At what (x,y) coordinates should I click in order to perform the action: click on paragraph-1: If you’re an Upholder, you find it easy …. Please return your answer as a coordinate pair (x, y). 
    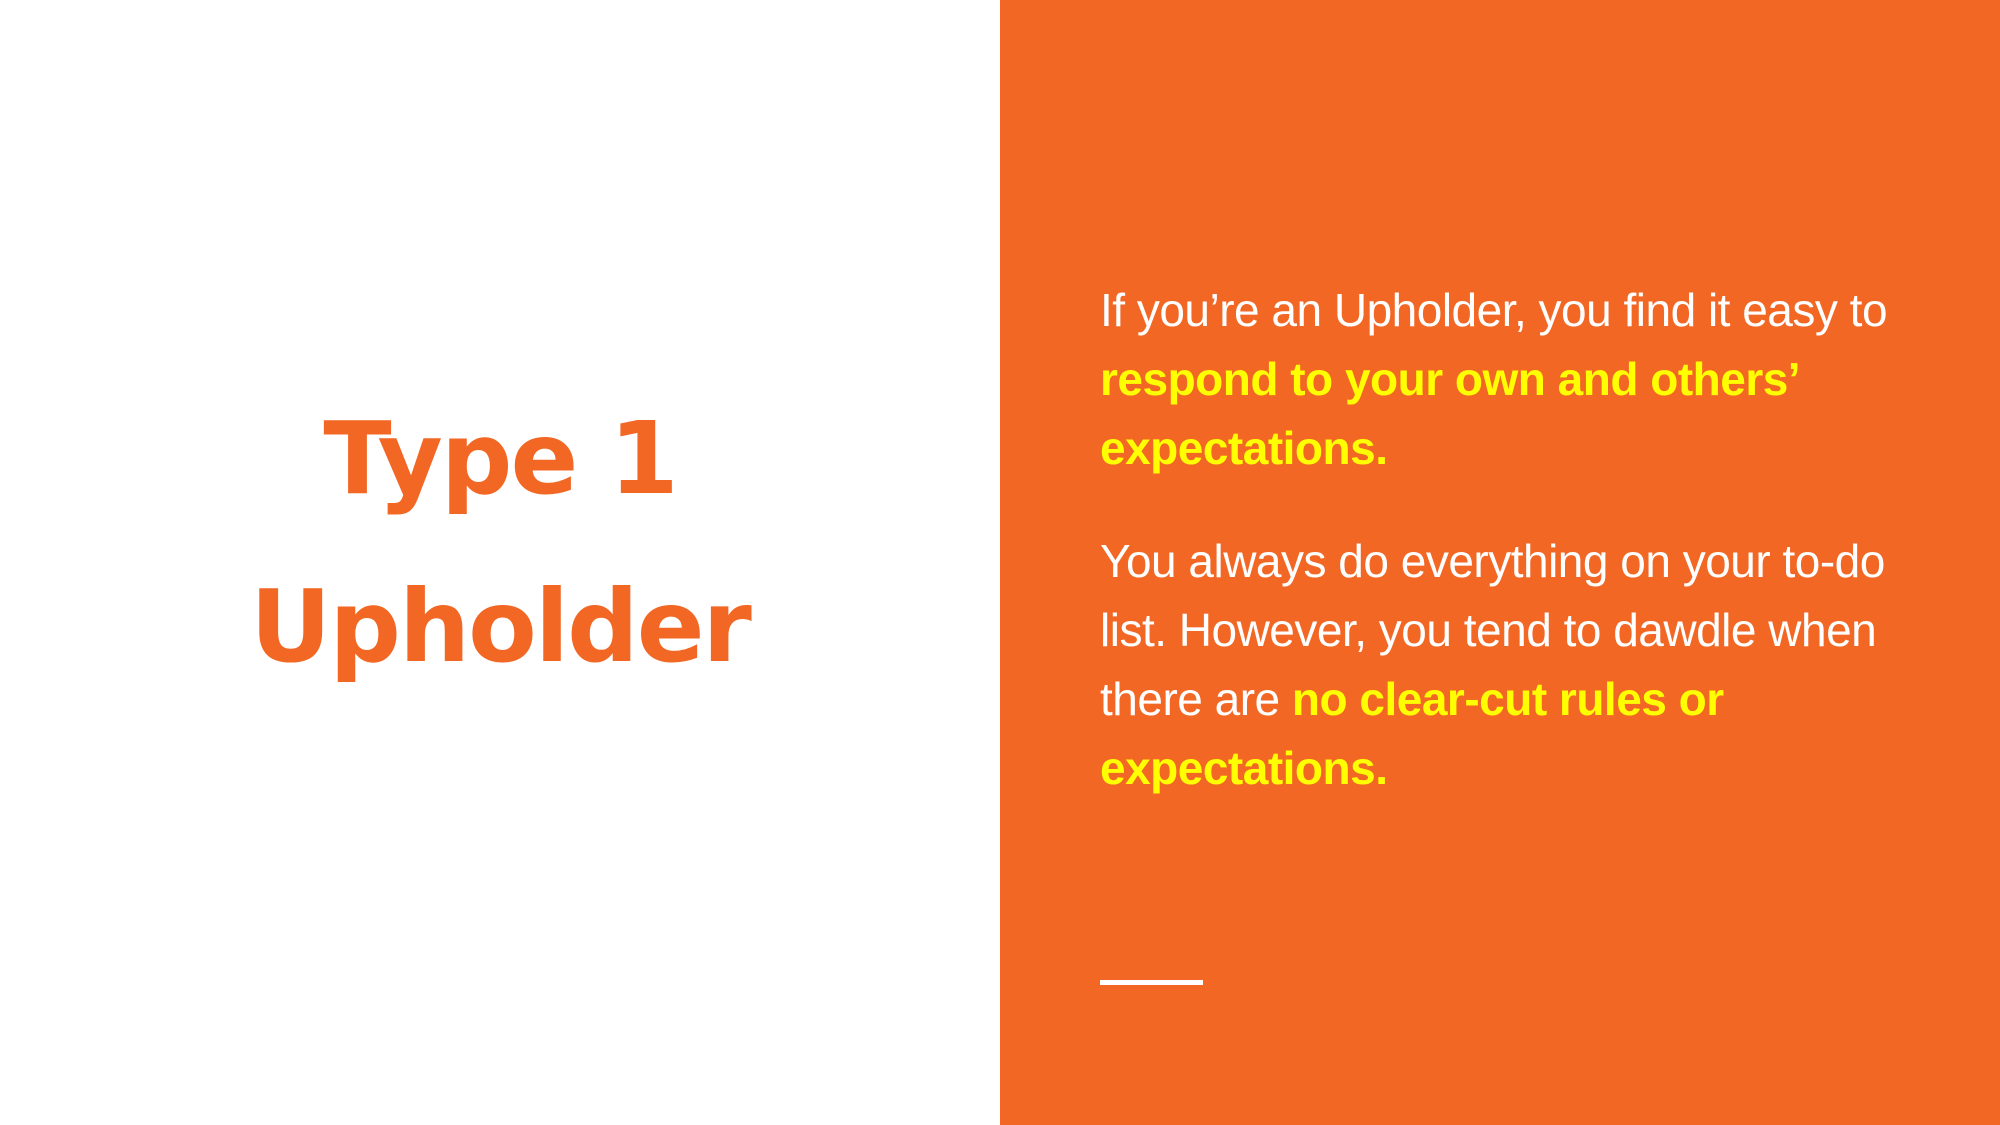
    Looking at the image, I should click on (1520, 379).